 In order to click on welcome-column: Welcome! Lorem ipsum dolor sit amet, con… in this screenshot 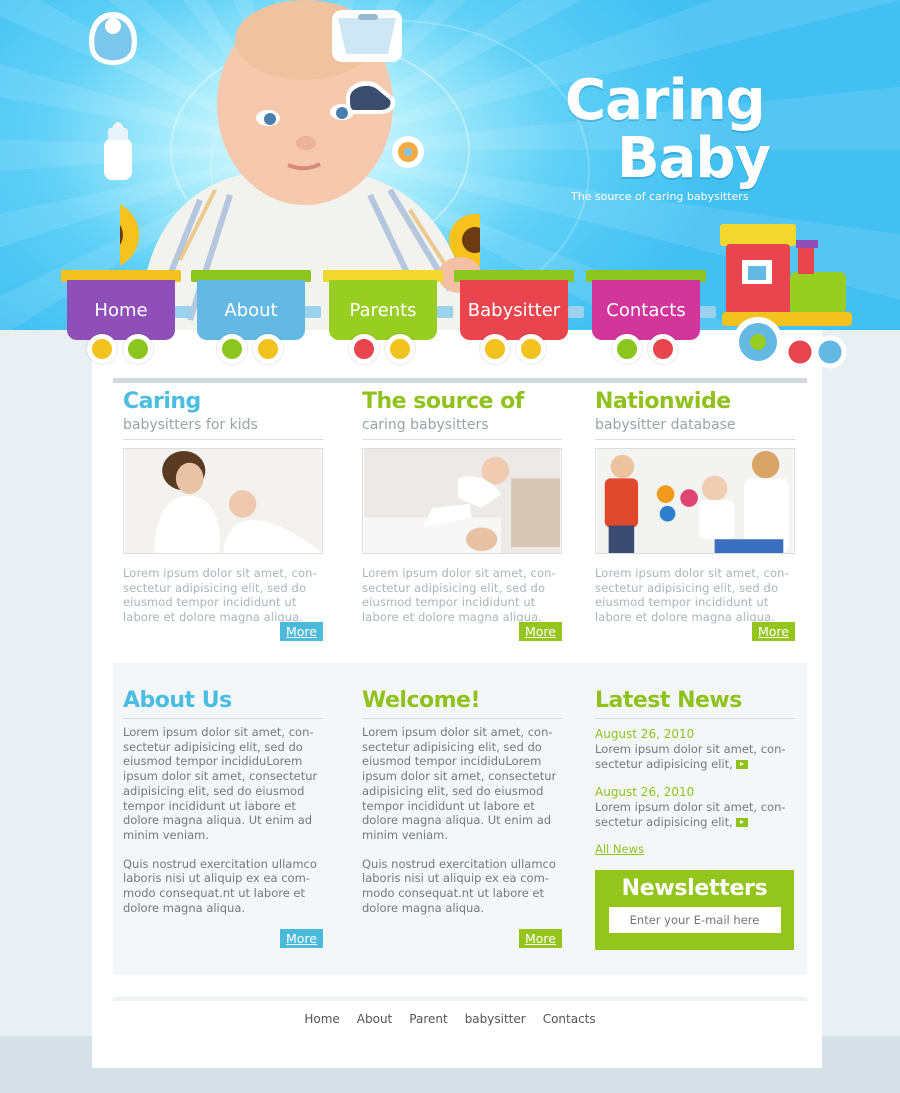, I will do `click(462, 820)`.